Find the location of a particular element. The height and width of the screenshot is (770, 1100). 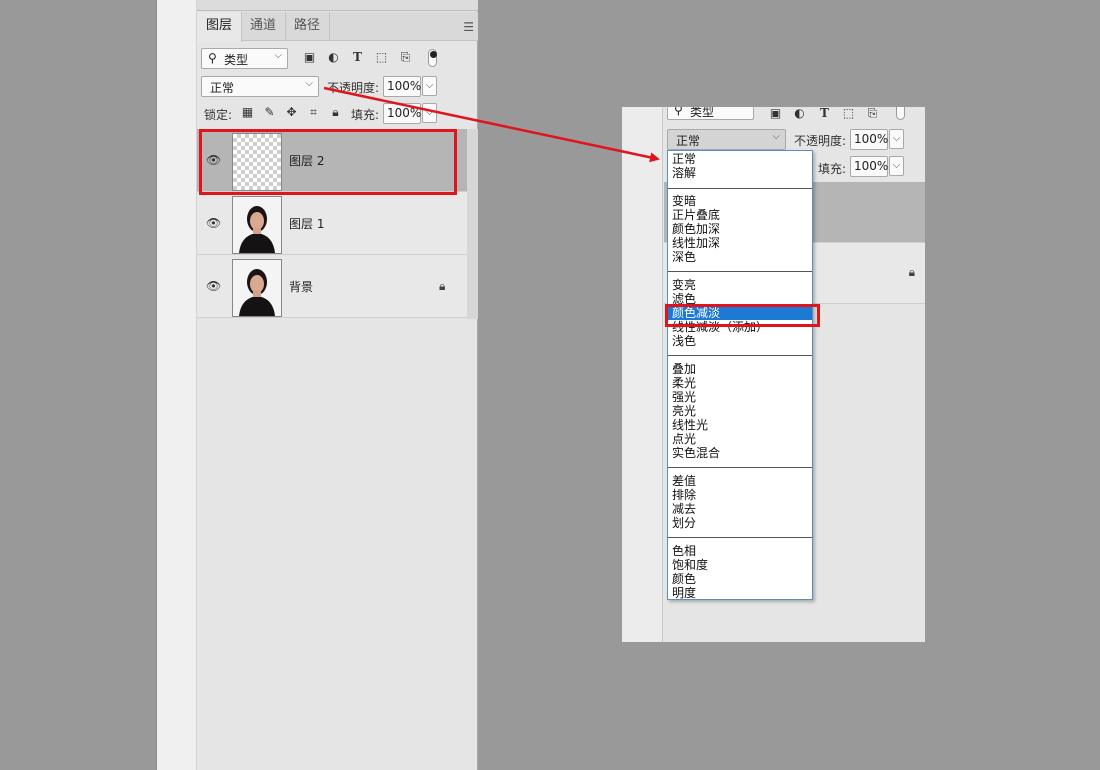

annotation-arrow is located at coordinates (491, 124).